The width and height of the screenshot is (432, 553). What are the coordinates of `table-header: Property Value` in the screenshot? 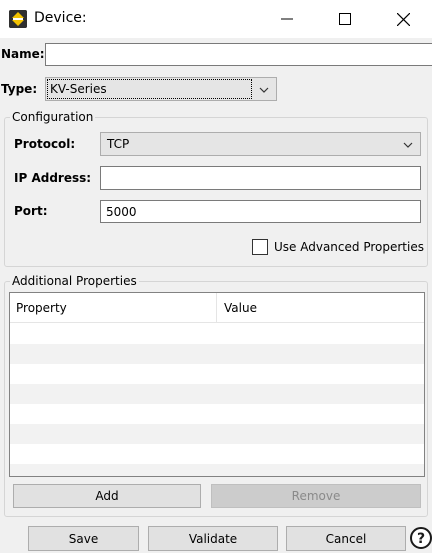 It's located at (217, 308).